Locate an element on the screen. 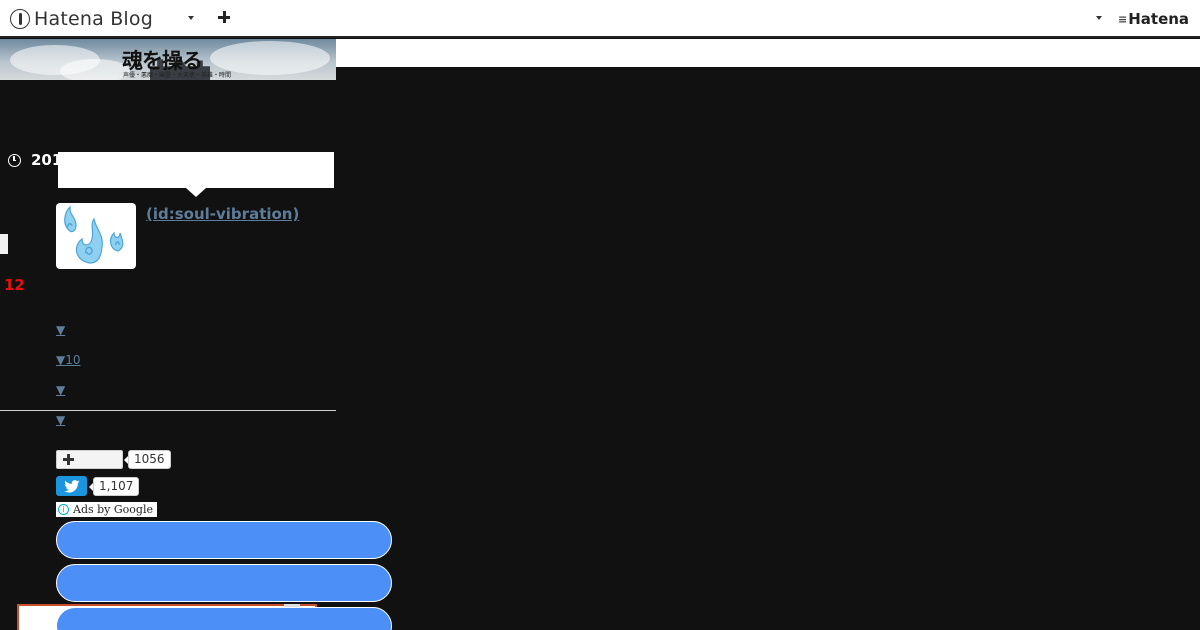 The width and height of the screenshot is (1200, 630). clock-icon is located at coordinates (14, 160).